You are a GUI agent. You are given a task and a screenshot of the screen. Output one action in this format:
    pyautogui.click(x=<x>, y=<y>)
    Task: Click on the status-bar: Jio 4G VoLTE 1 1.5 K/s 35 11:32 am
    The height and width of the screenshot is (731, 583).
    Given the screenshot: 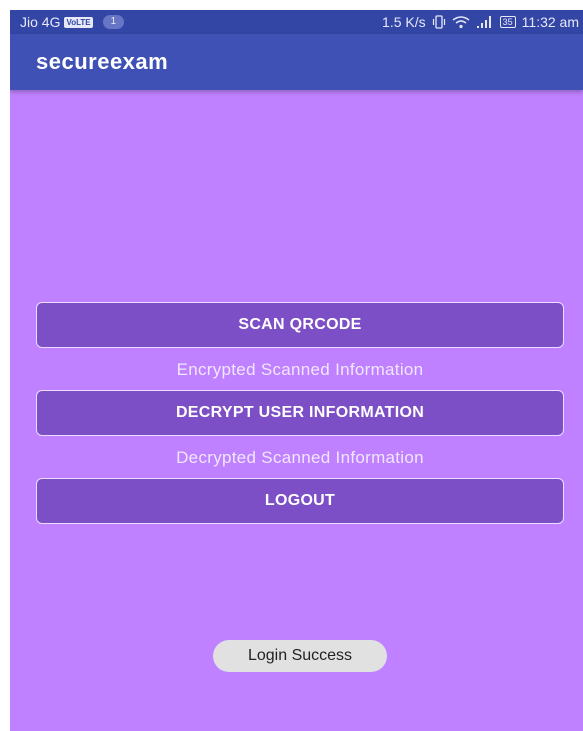 What is the action you would take?
    pyautogui.click(x=296, y=22)
    